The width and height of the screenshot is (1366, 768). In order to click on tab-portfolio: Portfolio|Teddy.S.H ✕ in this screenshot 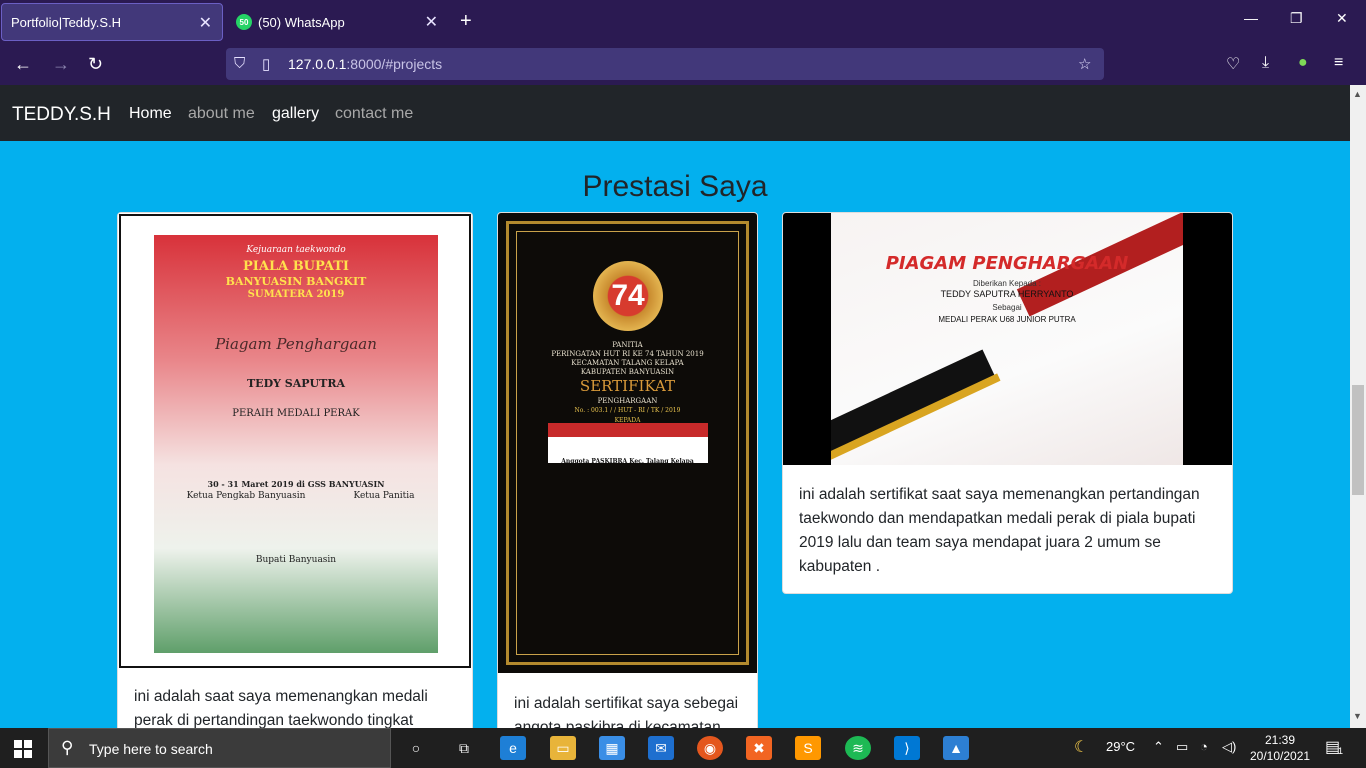, I will do `click(112, 22)`.